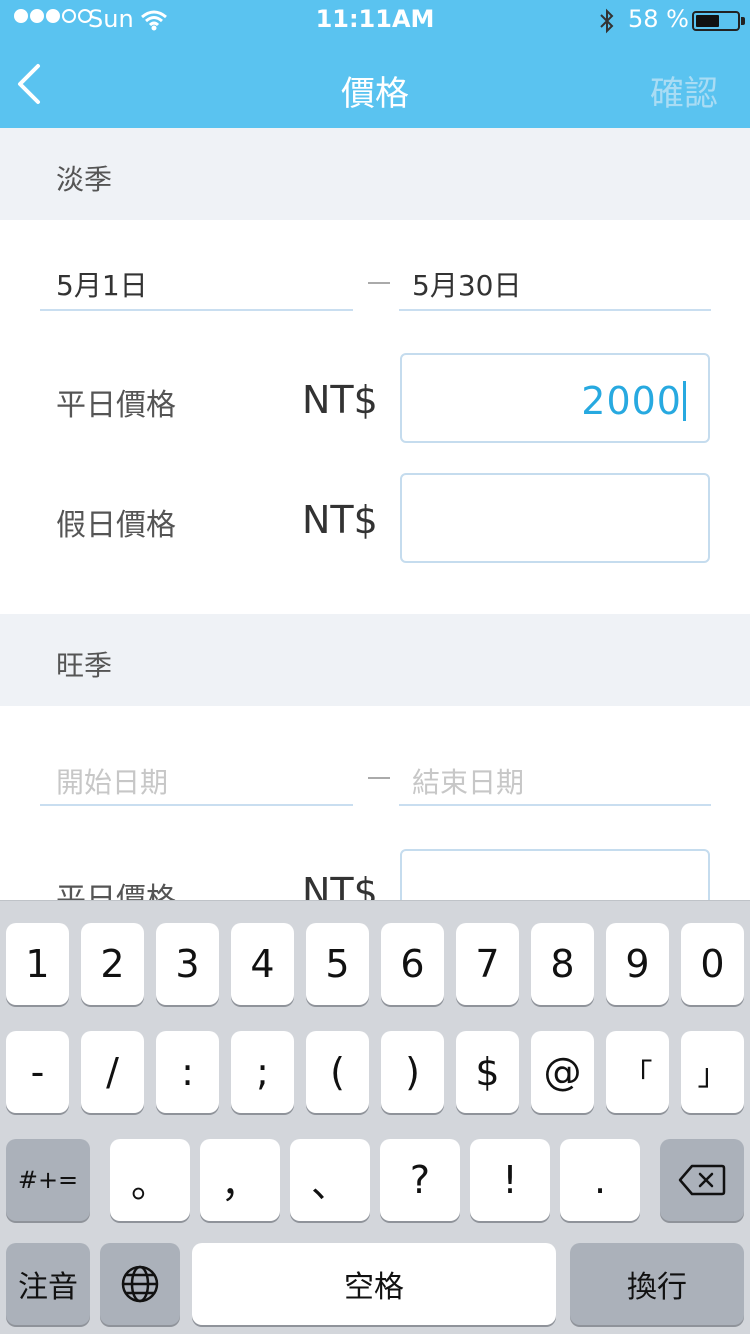 The width and height of the screenshot is (750, 1334). What do you see at coordinates (420, 1180) in the screenshot?
I see `key: ?` at bounding box center [420, 1180].